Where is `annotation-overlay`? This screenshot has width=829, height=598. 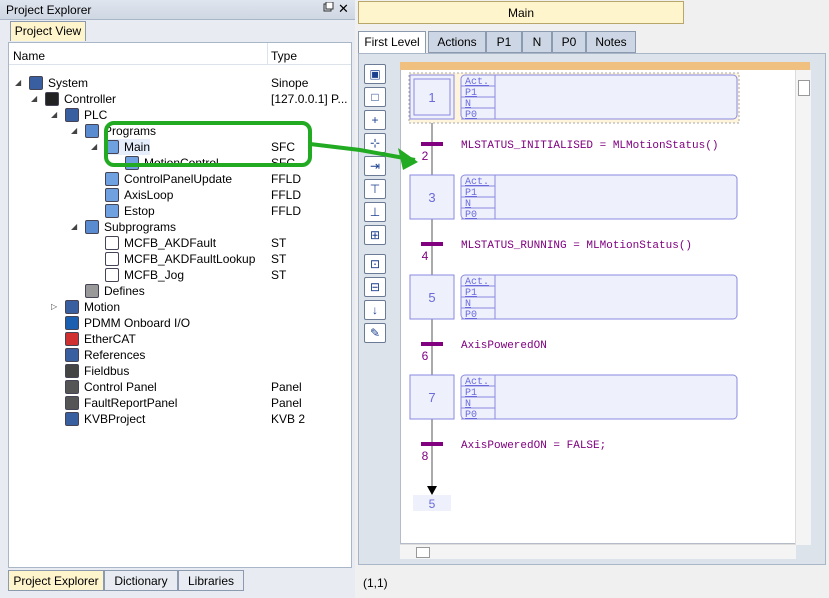 annotation-overlay is located at coordinates (261, 145).